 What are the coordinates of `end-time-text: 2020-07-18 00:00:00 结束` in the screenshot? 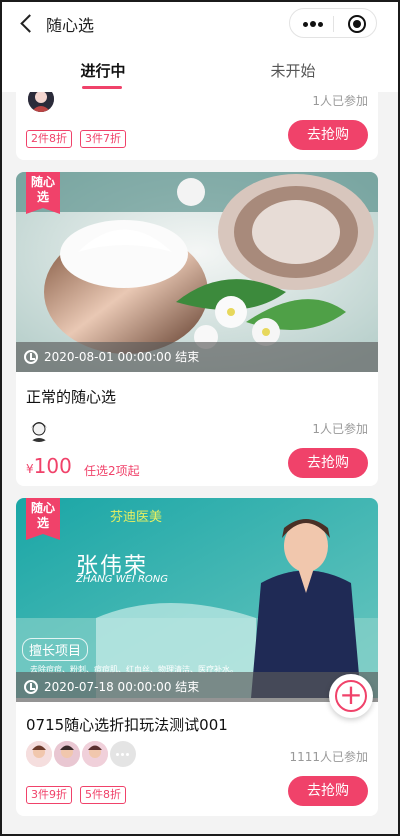 It's located at (122, 687).